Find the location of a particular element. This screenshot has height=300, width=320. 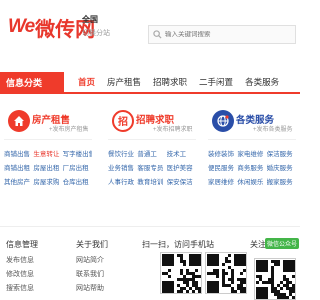

category-link: 医护美容 is located at coordinates (181, 167).